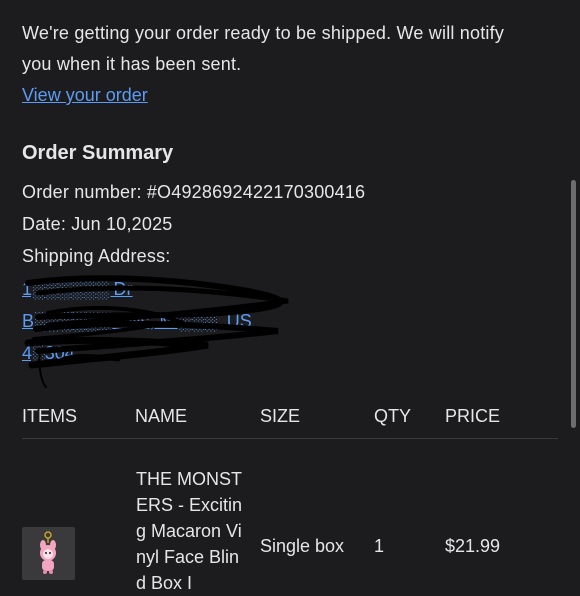 The height and width of the screenshot is (596, 580). What do you see at coordinates (161, 416) in the screenshot?
I see `header-name: NAME` at bounding box center [161, 416].